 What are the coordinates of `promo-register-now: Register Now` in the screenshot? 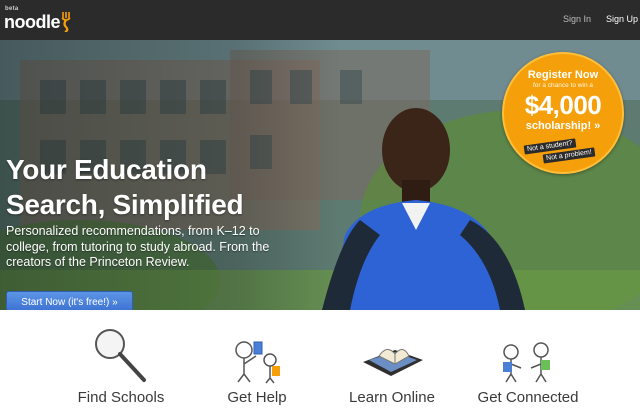 It's located at (563, 75).